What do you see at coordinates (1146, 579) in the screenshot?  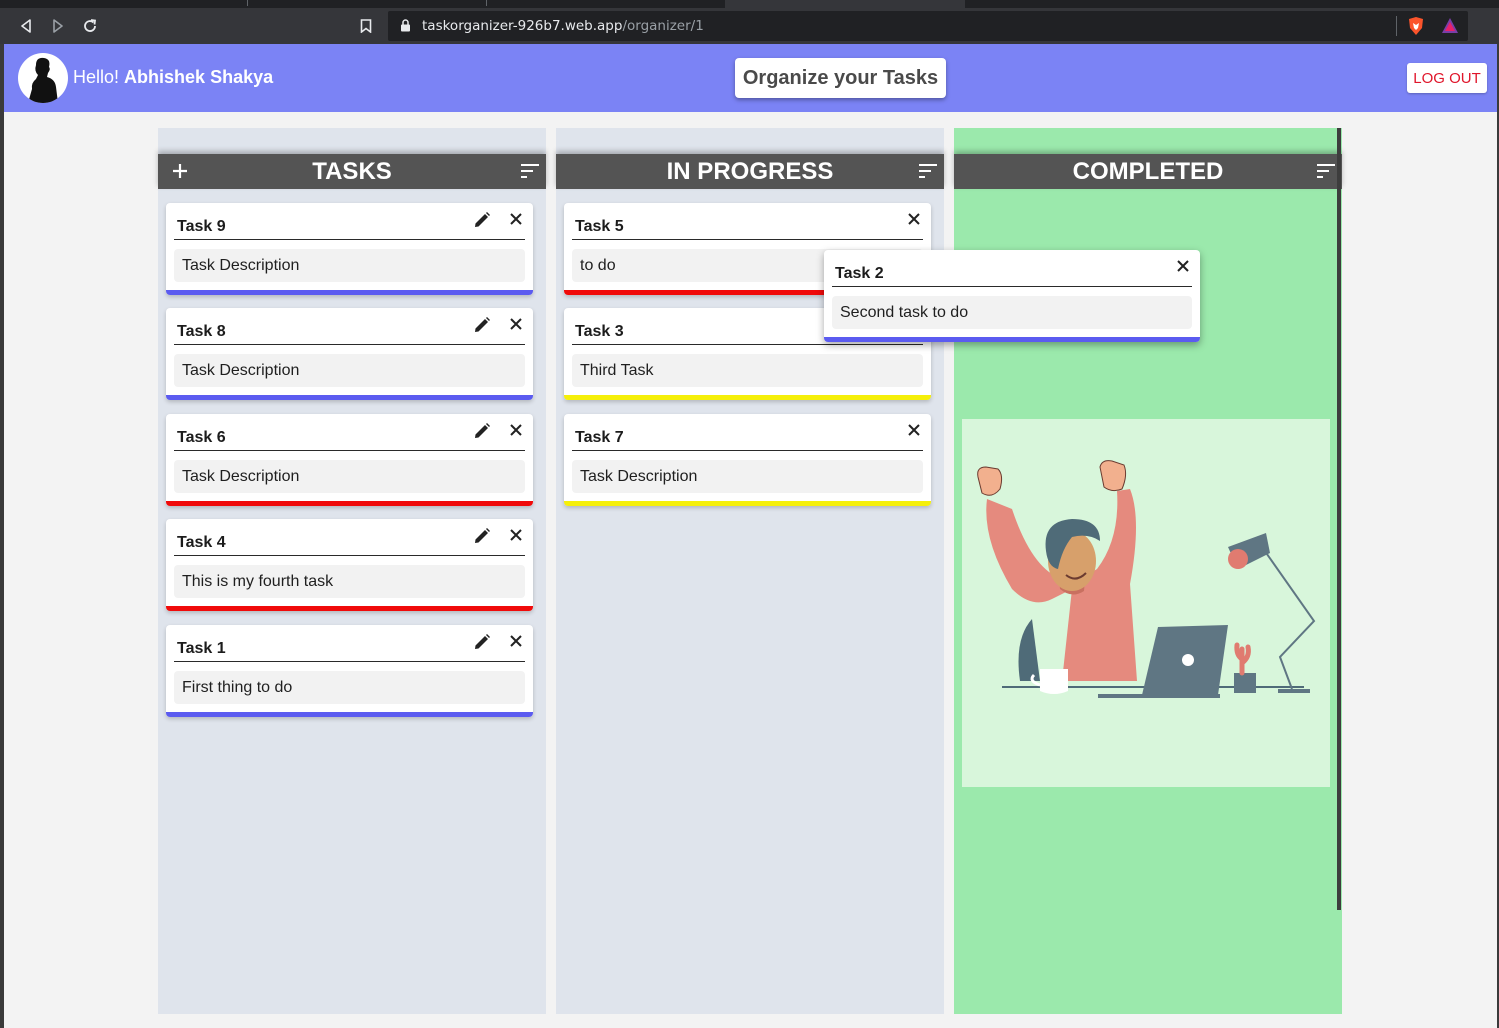 I see `celebrating-person-illustration` at bounding box center [1146, 579].